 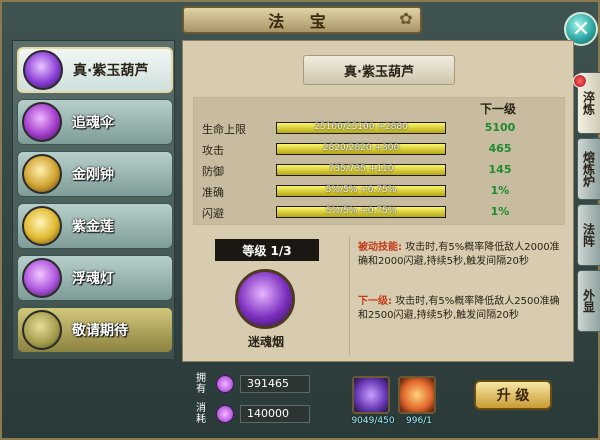 I want to click on tab-label: 淬炼, so click(x=588, y=103).